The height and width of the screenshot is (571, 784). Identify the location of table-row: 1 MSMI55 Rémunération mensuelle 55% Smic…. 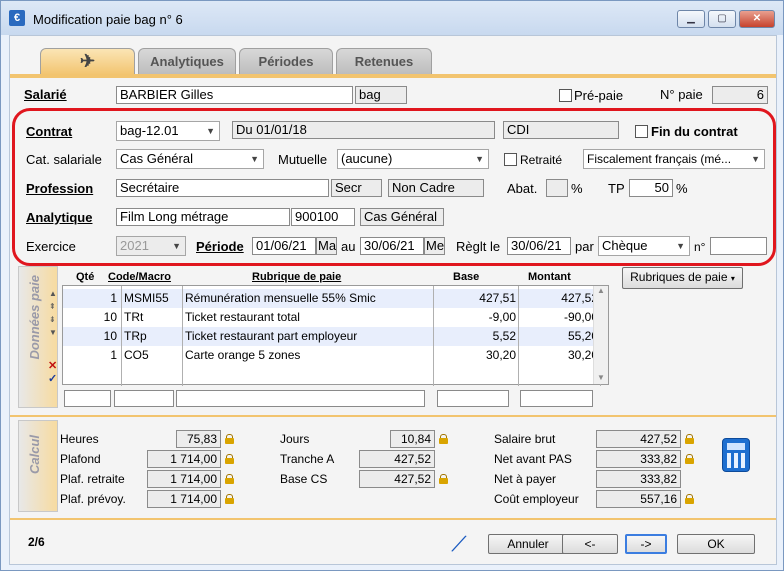
(330, 298).